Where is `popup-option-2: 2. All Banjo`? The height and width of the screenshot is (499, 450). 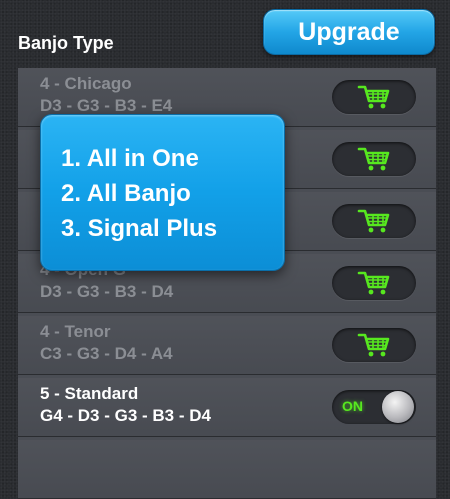
popup-option-2: 2. All Banjo is located at coordinates (126, 193).